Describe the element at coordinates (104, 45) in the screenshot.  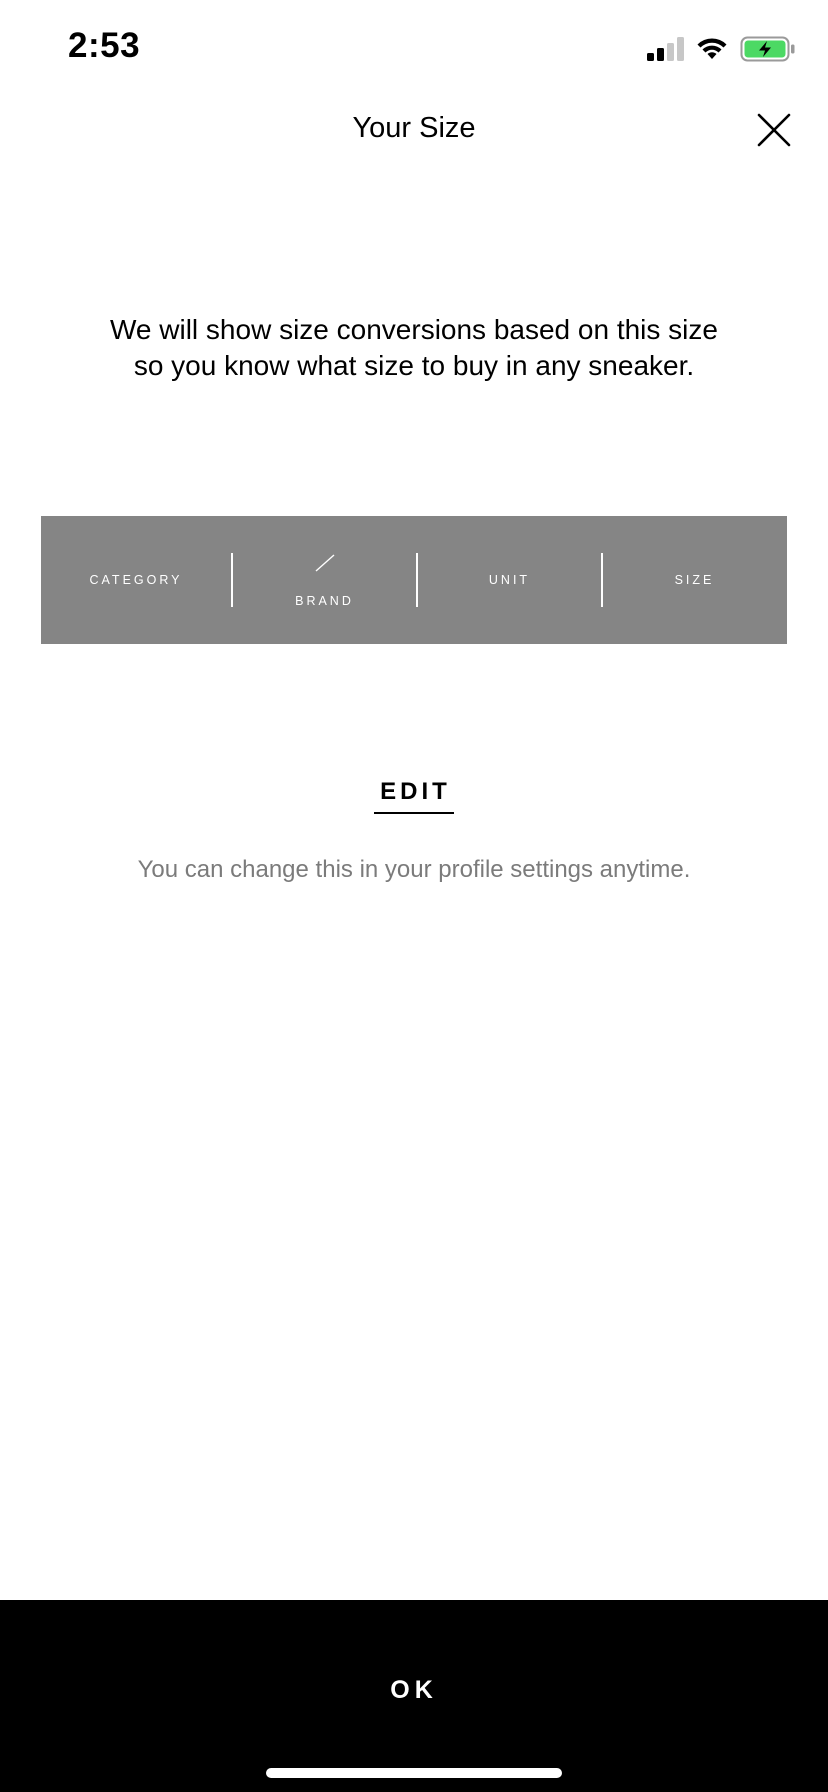
I see `status-time: 2:53` at that location.